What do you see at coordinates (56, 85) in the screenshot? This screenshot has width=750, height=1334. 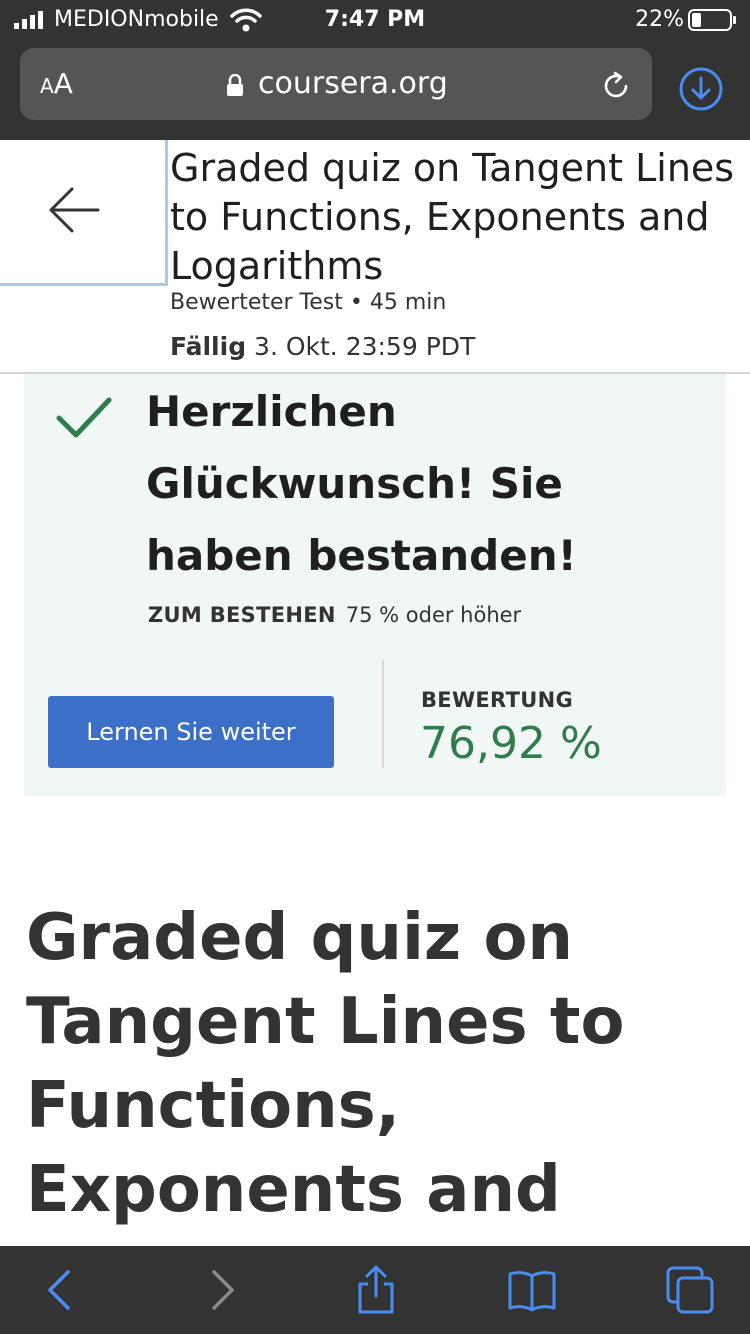 I see `text-size-button: AA` at bounding box center [56, 85].